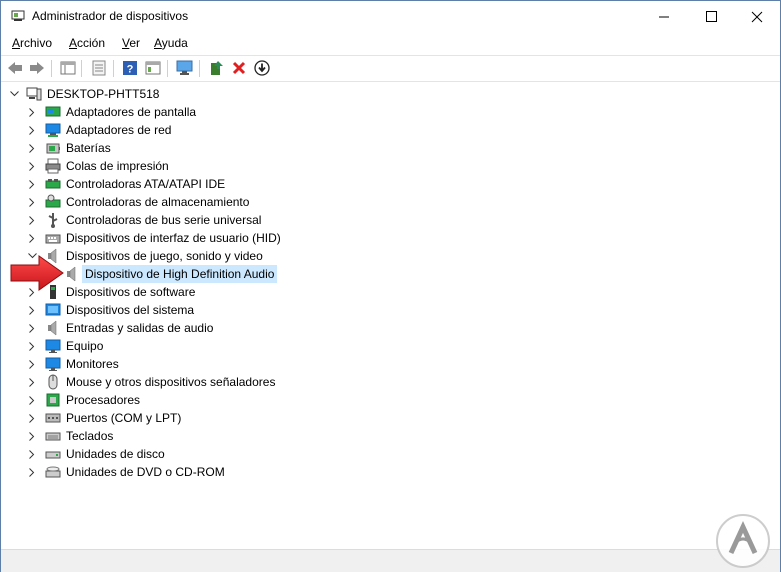 Image resolution: width=781 pixels, height=572 pixels. What do you see at coordinates (131, 43) in the screenshot?
I see `menu-ver: Ver` at bounding box center [131, 43].